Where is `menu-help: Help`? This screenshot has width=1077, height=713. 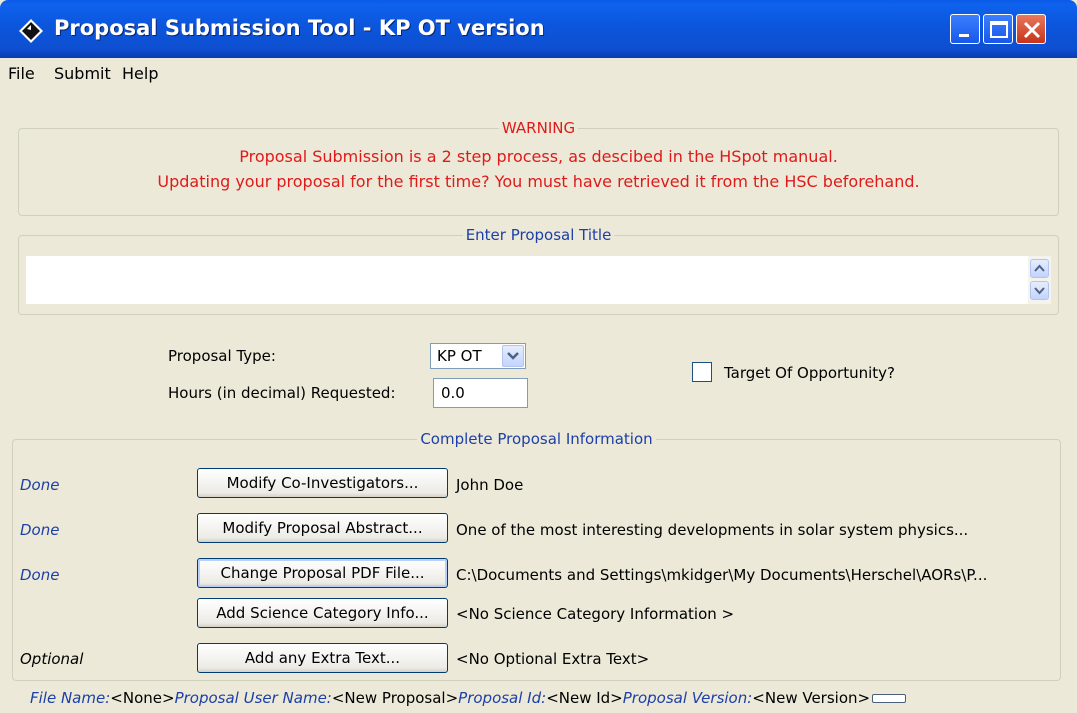 menu-help: Help is located at coordinates (140, 73).